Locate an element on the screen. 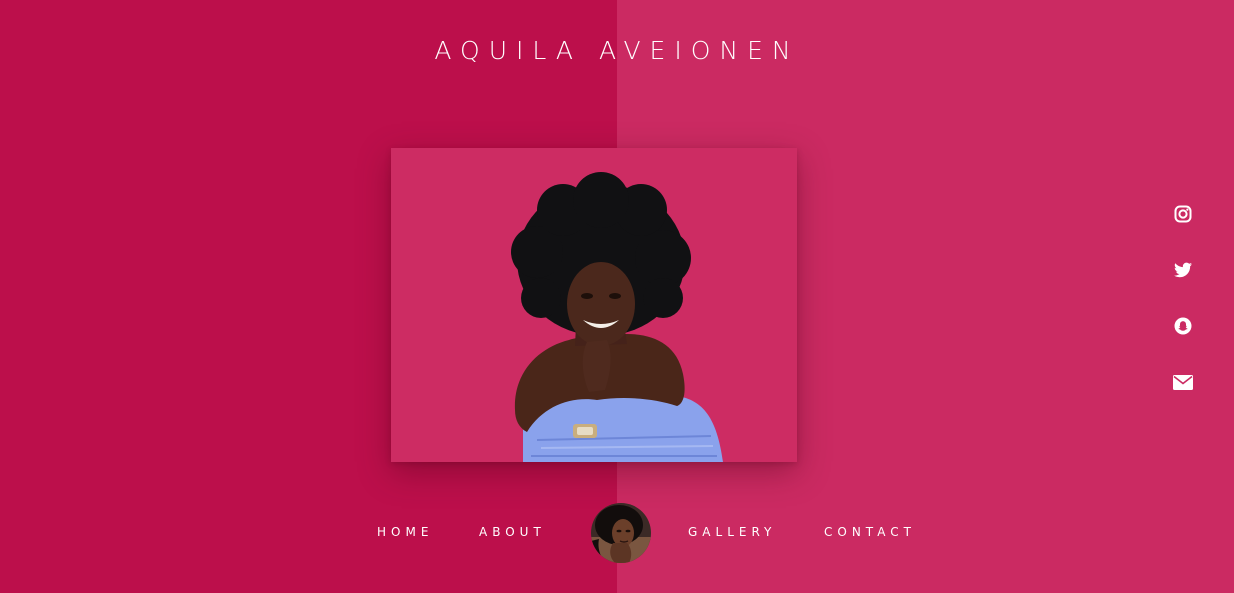 The width and height of the screenshot is (1234, 593). instagram-link is located at coordinates (1183, 214).